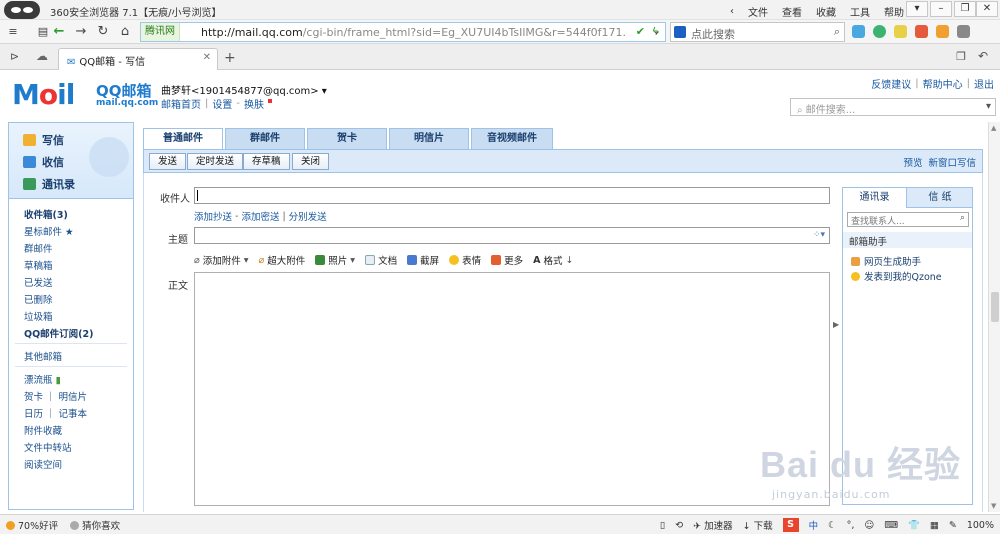 The width and height of the screenshot is (1000, 534). Describe the element at coordinates (984, 83) in the screenshot. I see `logout-link: 退出` at that location.